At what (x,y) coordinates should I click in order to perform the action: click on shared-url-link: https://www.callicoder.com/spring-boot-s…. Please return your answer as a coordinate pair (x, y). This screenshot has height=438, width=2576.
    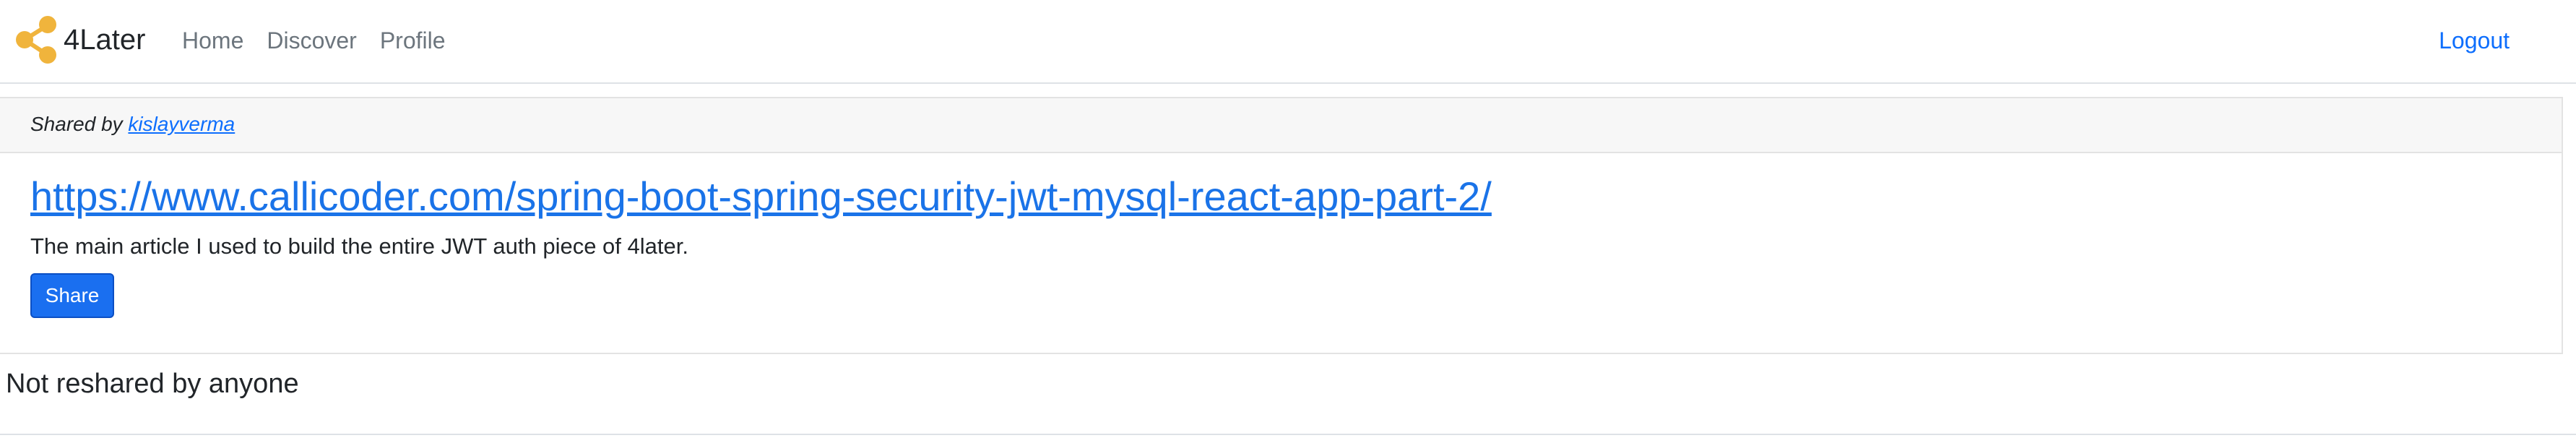
    Looking at the image, I should click on (1296, 196).